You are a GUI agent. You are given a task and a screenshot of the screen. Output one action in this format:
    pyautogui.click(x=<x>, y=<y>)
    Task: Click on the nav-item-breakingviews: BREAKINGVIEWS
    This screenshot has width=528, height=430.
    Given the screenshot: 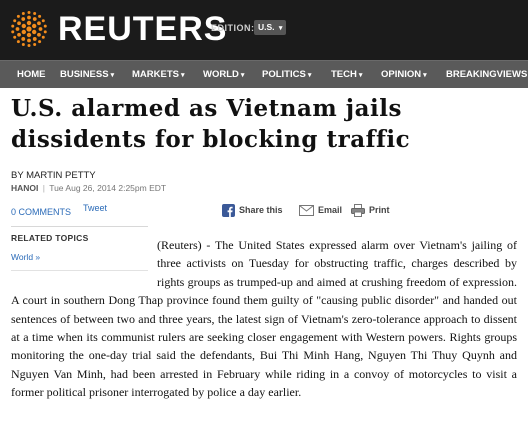 What is the action you would take?
    pyautogui.click(x=486, y=75)
    